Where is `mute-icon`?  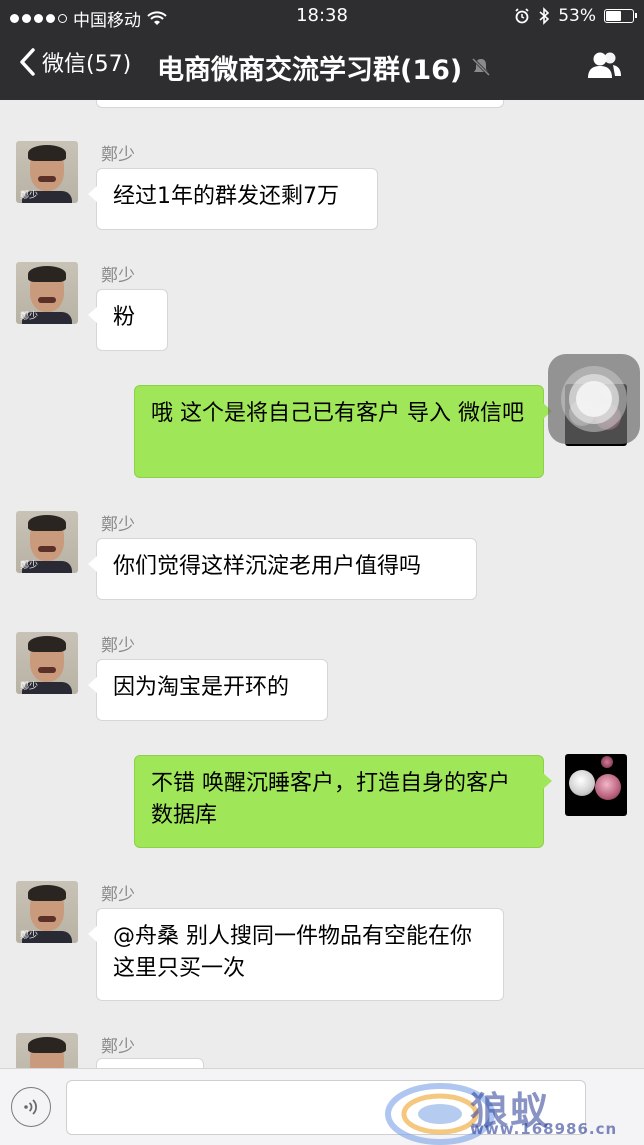
mute-icon is located at coordinates (481, 67).